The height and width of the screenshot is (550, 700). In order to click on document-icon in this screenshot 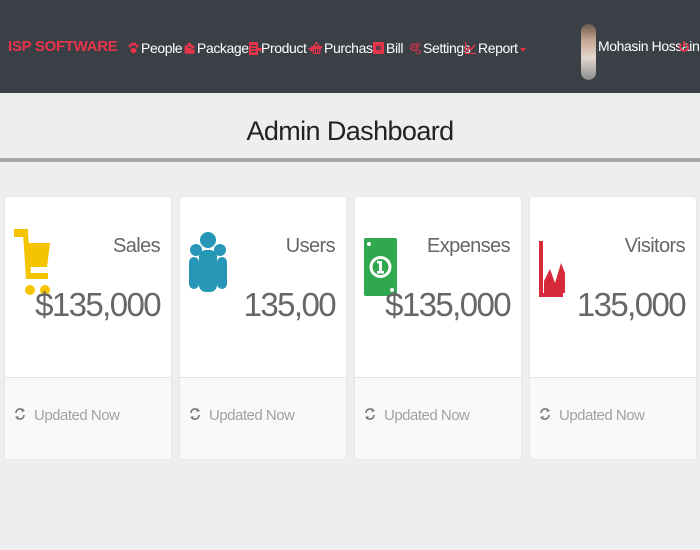, I will do `click(253, 48)`.